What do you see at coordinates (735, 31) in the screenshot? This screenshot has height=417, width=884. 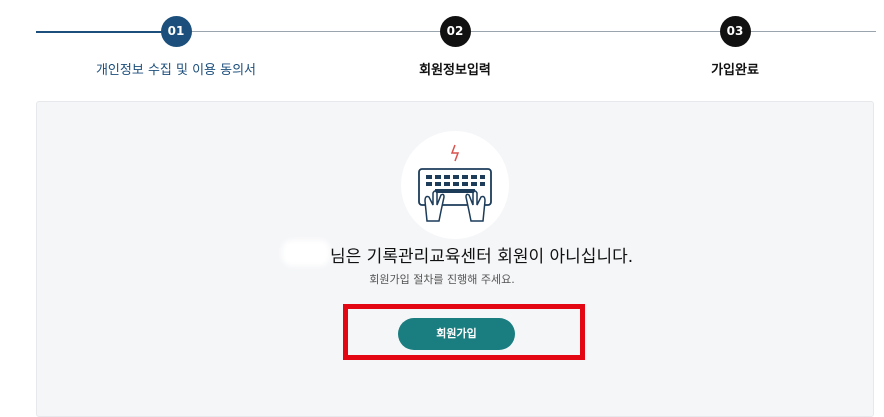 I see `step-3-number: 03` at bounding box center [735, 31].